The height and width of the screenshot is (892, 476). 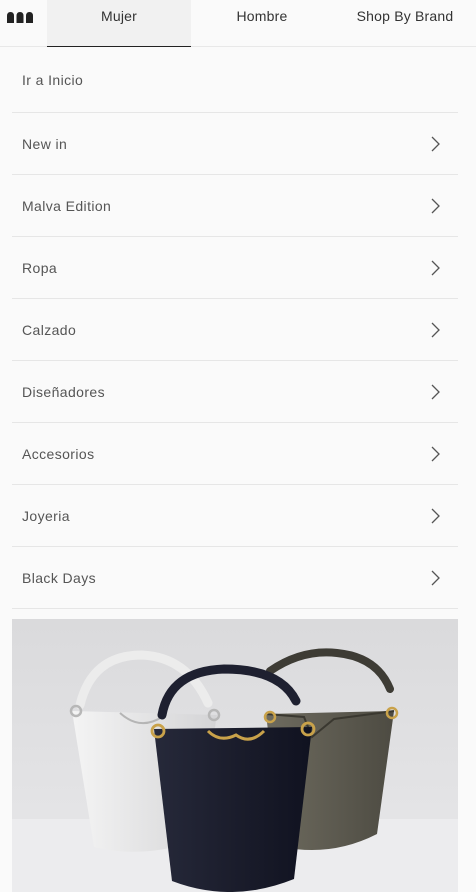 I want to click on menu-item-ir-a-inicio: Ir a Inicio, so click(x=235, y=80).